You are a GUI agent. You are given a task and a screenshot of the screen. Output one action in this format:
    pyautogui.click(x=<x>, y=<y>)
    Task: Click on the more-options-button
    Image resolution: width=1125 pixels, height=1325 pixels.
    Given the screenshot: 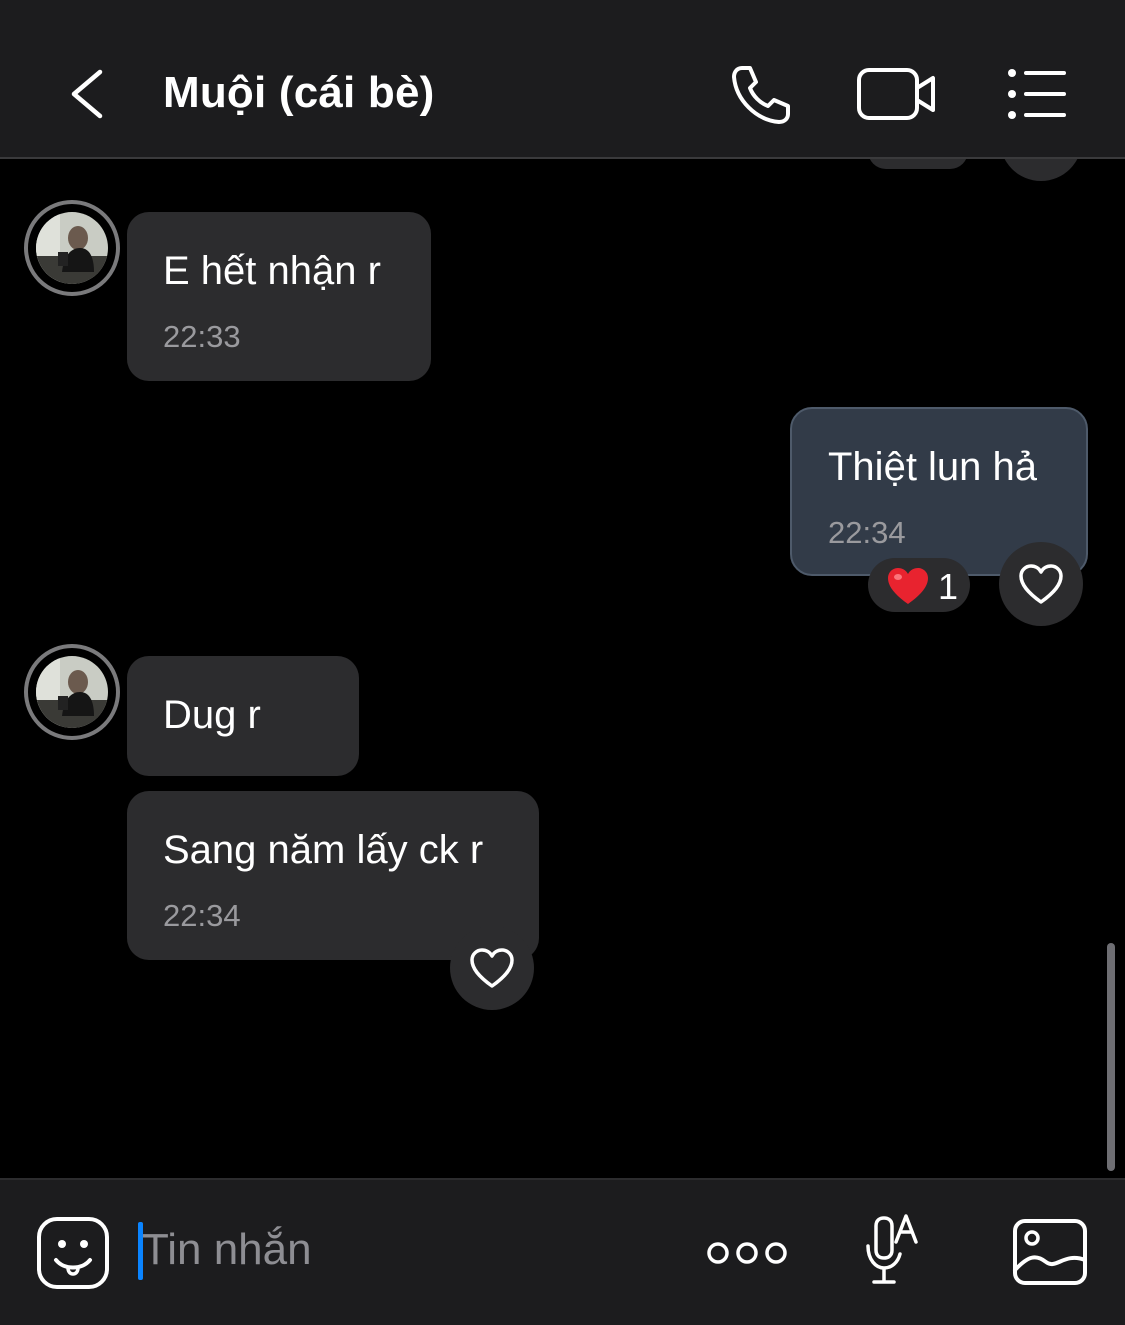 What is the action you would take?
    pyautogui.click(x=747, y=1253)
    